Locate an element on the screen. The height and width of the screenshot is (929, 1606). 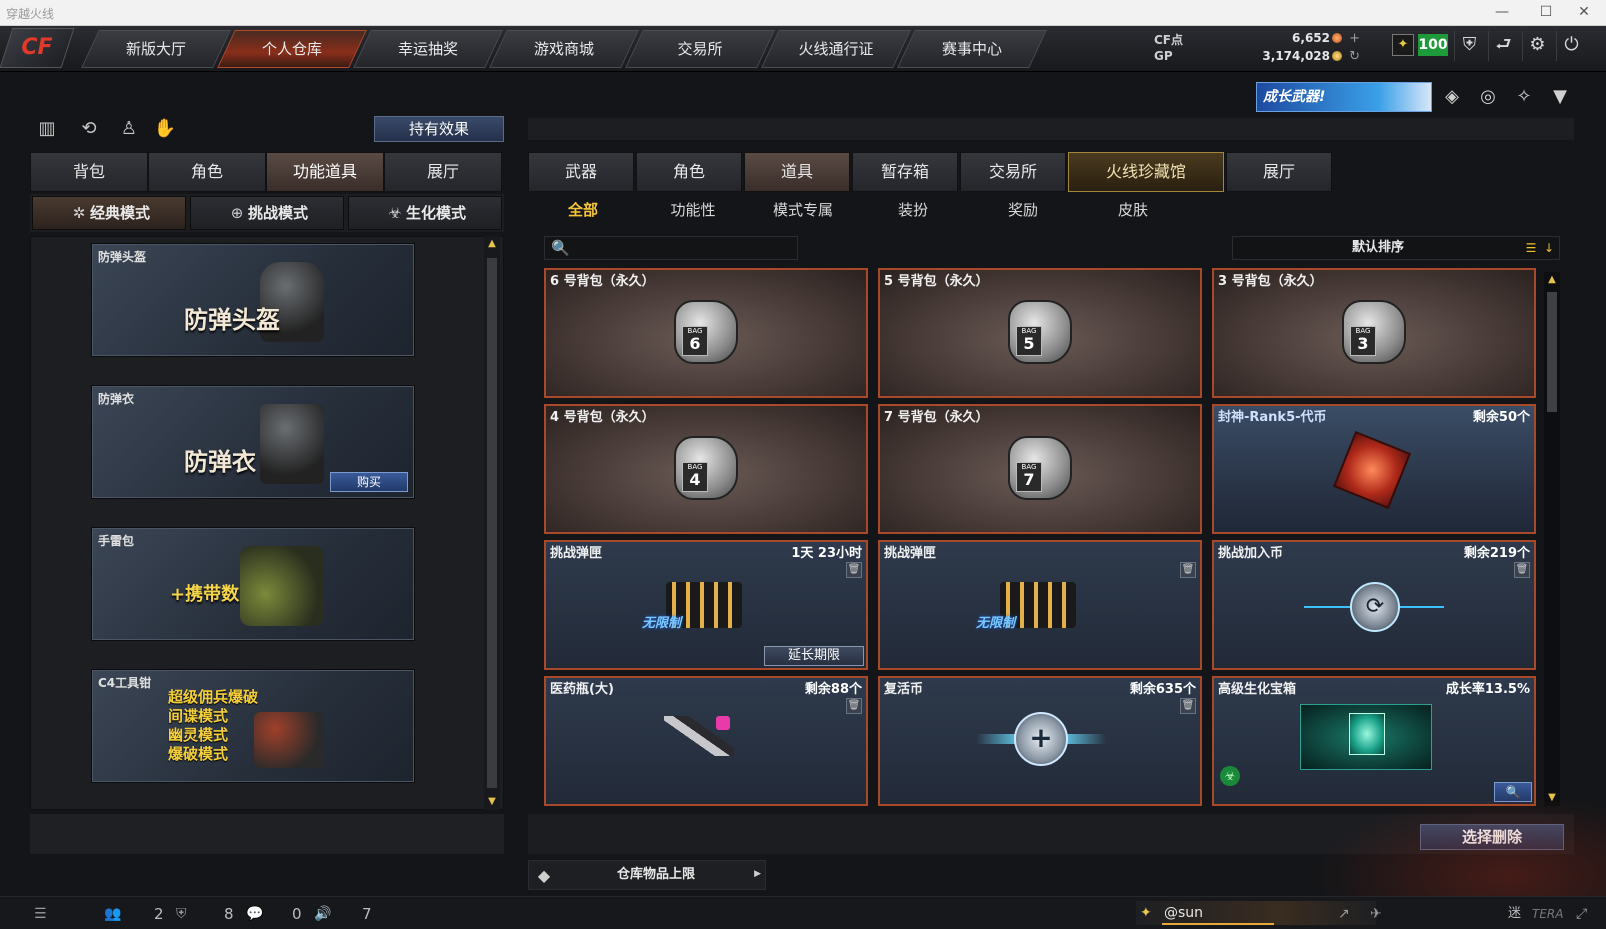
buy-button: 购买 is located at coordinates (369, 482).